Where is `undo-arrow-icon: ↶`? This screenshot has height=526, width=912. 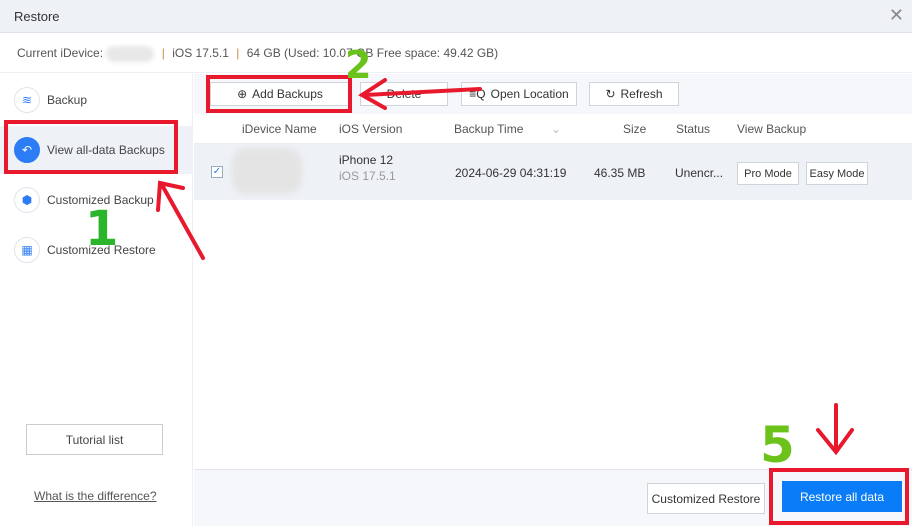
undo-arrow-icon: ↶ is located at coordinates (27, 150).